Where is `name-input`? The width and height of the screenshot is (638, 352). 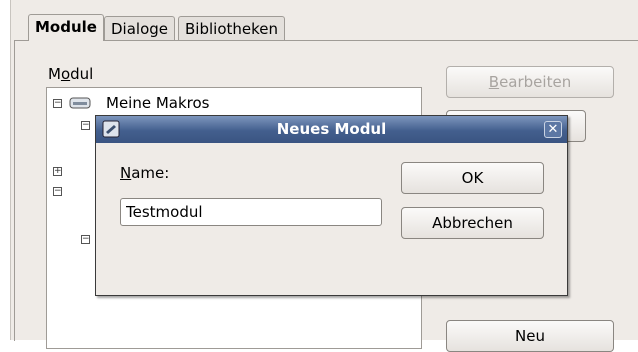
name-input is located at coordinates (251, 212).